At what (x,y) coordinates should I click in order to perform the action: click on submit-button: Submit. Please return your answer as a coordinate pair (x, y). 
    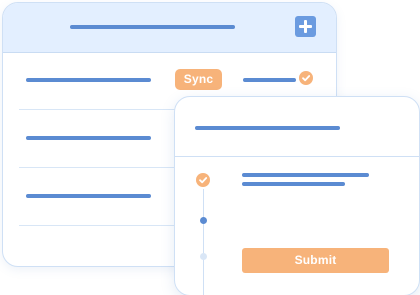
    Looking at the image, I should click on (315, 260).